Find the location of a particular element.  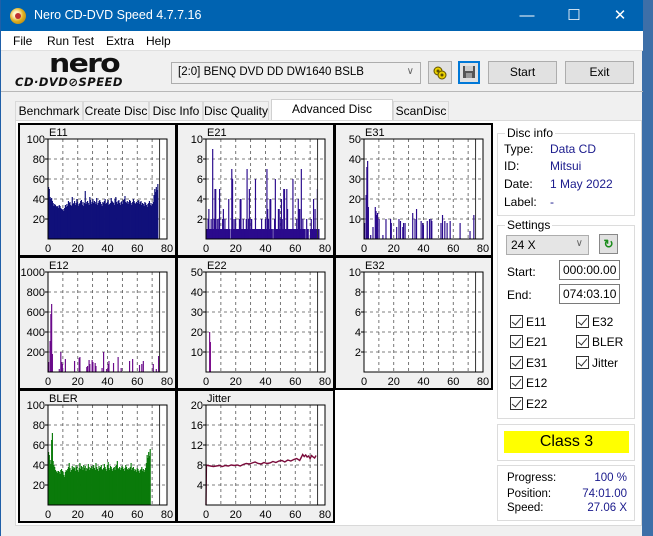

floppy-disk-icon is located at coordinates (469, 72).